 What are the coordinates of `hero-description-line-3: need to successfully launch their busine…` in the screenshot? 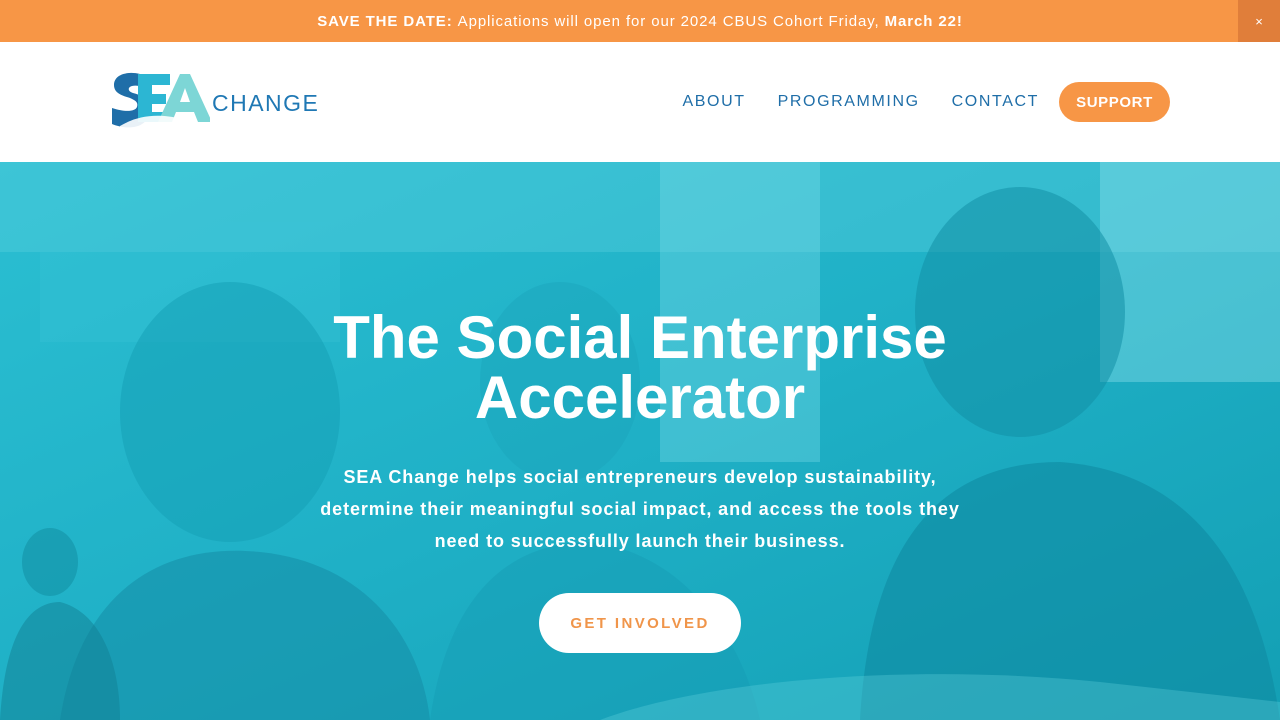 It's located at (640, 541).